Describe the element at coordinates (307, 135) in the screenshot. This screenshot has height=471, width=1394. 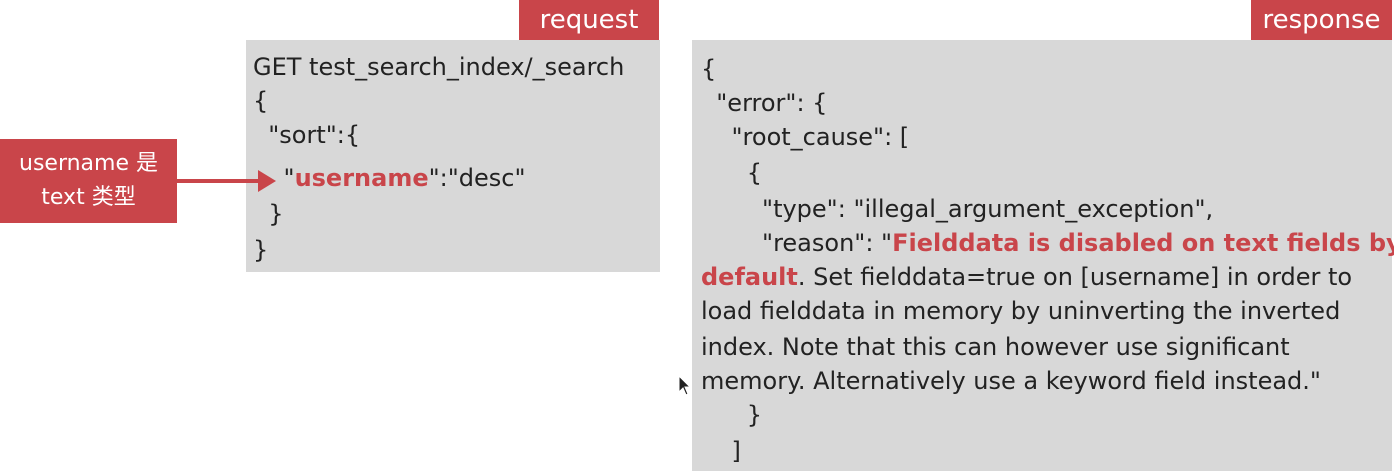
I see `request-line: "sort":{` at that location.